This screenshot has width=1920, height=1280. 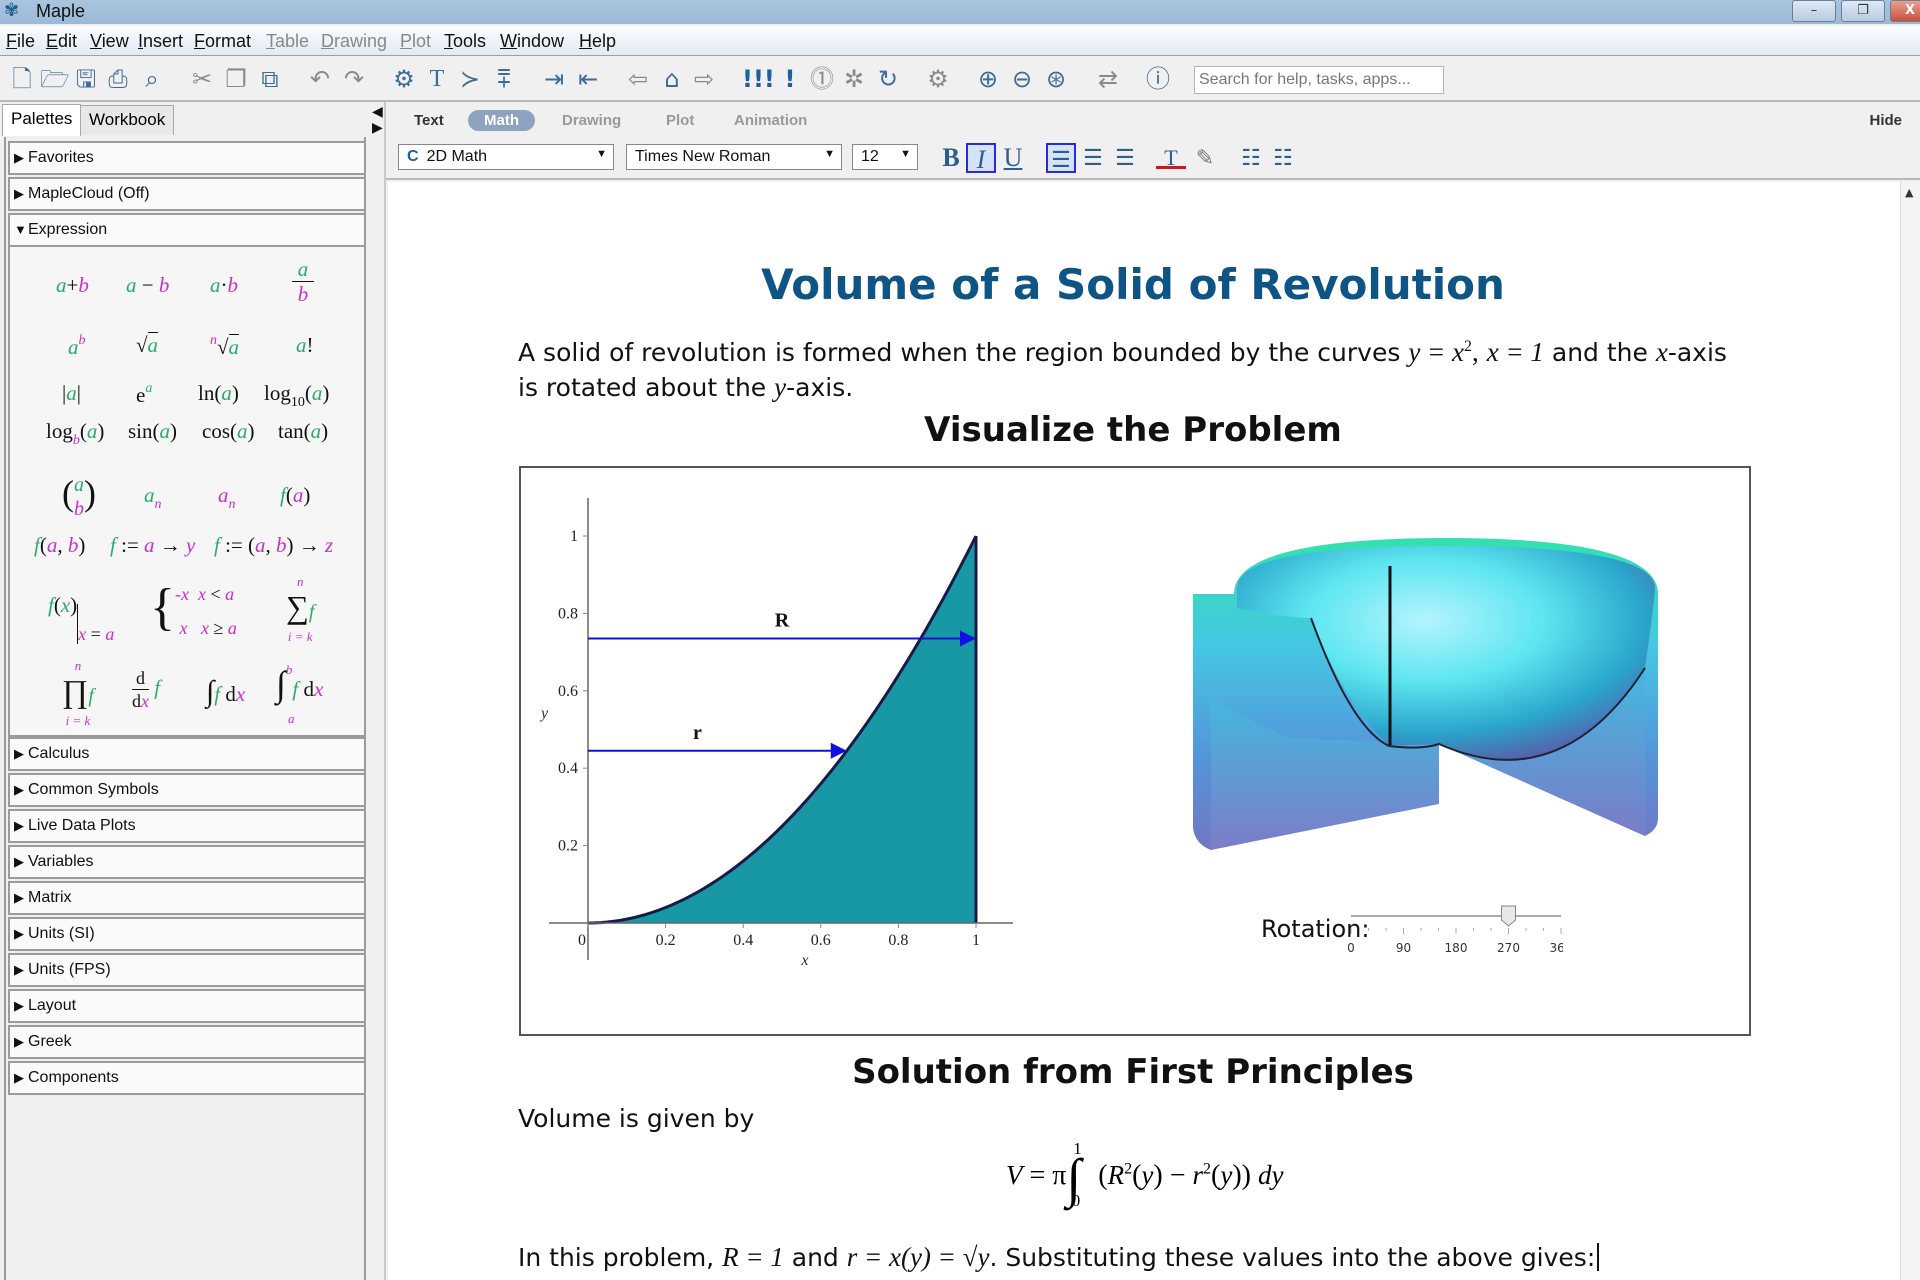 What do you see at coordinates (187, 1042) in the screenshot?
I see `palette-greek: ▶ Greek` at bounding box center [187, 1042].